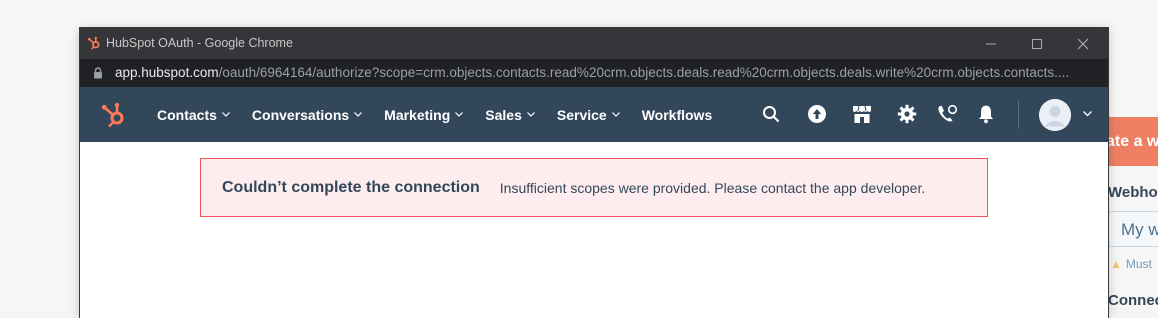 The height and width of the screenshot is (318, 1158). I want to click on nav-item-marketing: Marketing, so click(424, 114).